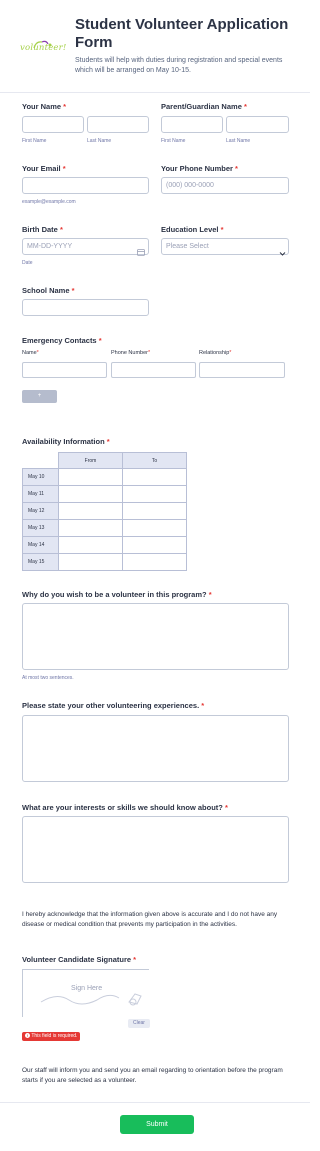 This screenshot has height=1151, width=320. I want to click on form-title: Student Volunteer Application Form, so click(182, 33).